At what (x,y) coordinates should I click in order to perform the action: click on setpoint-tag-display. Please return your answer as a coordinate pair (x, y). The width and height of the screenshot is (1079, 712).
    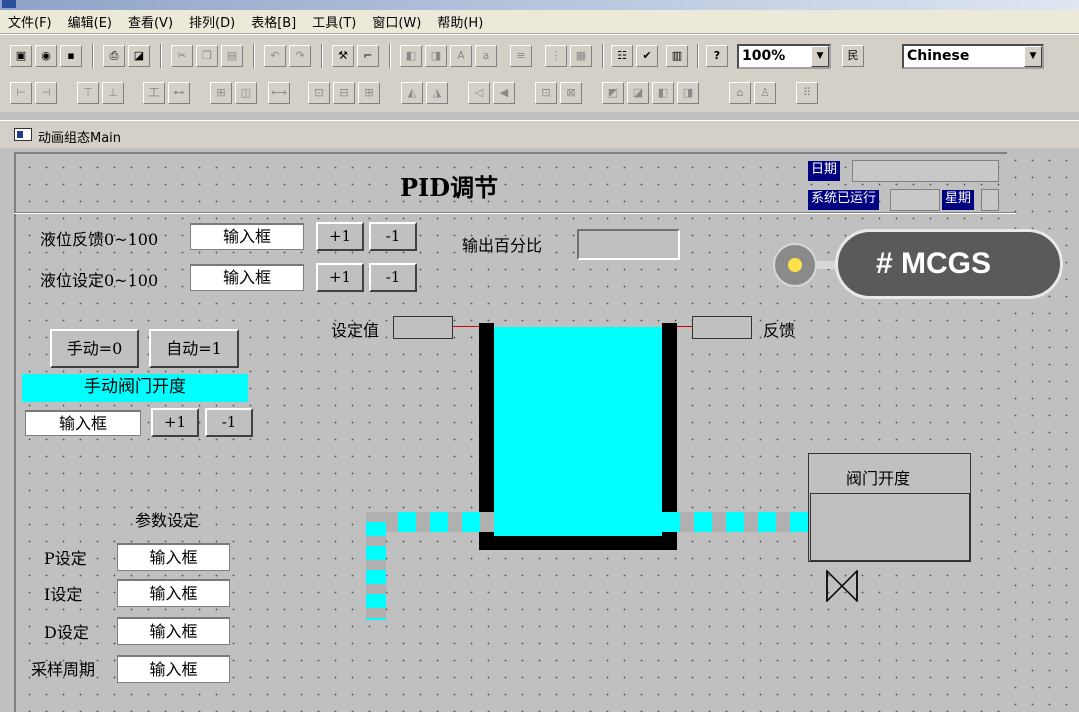
    Looking at the image, I should click on (423, 327).